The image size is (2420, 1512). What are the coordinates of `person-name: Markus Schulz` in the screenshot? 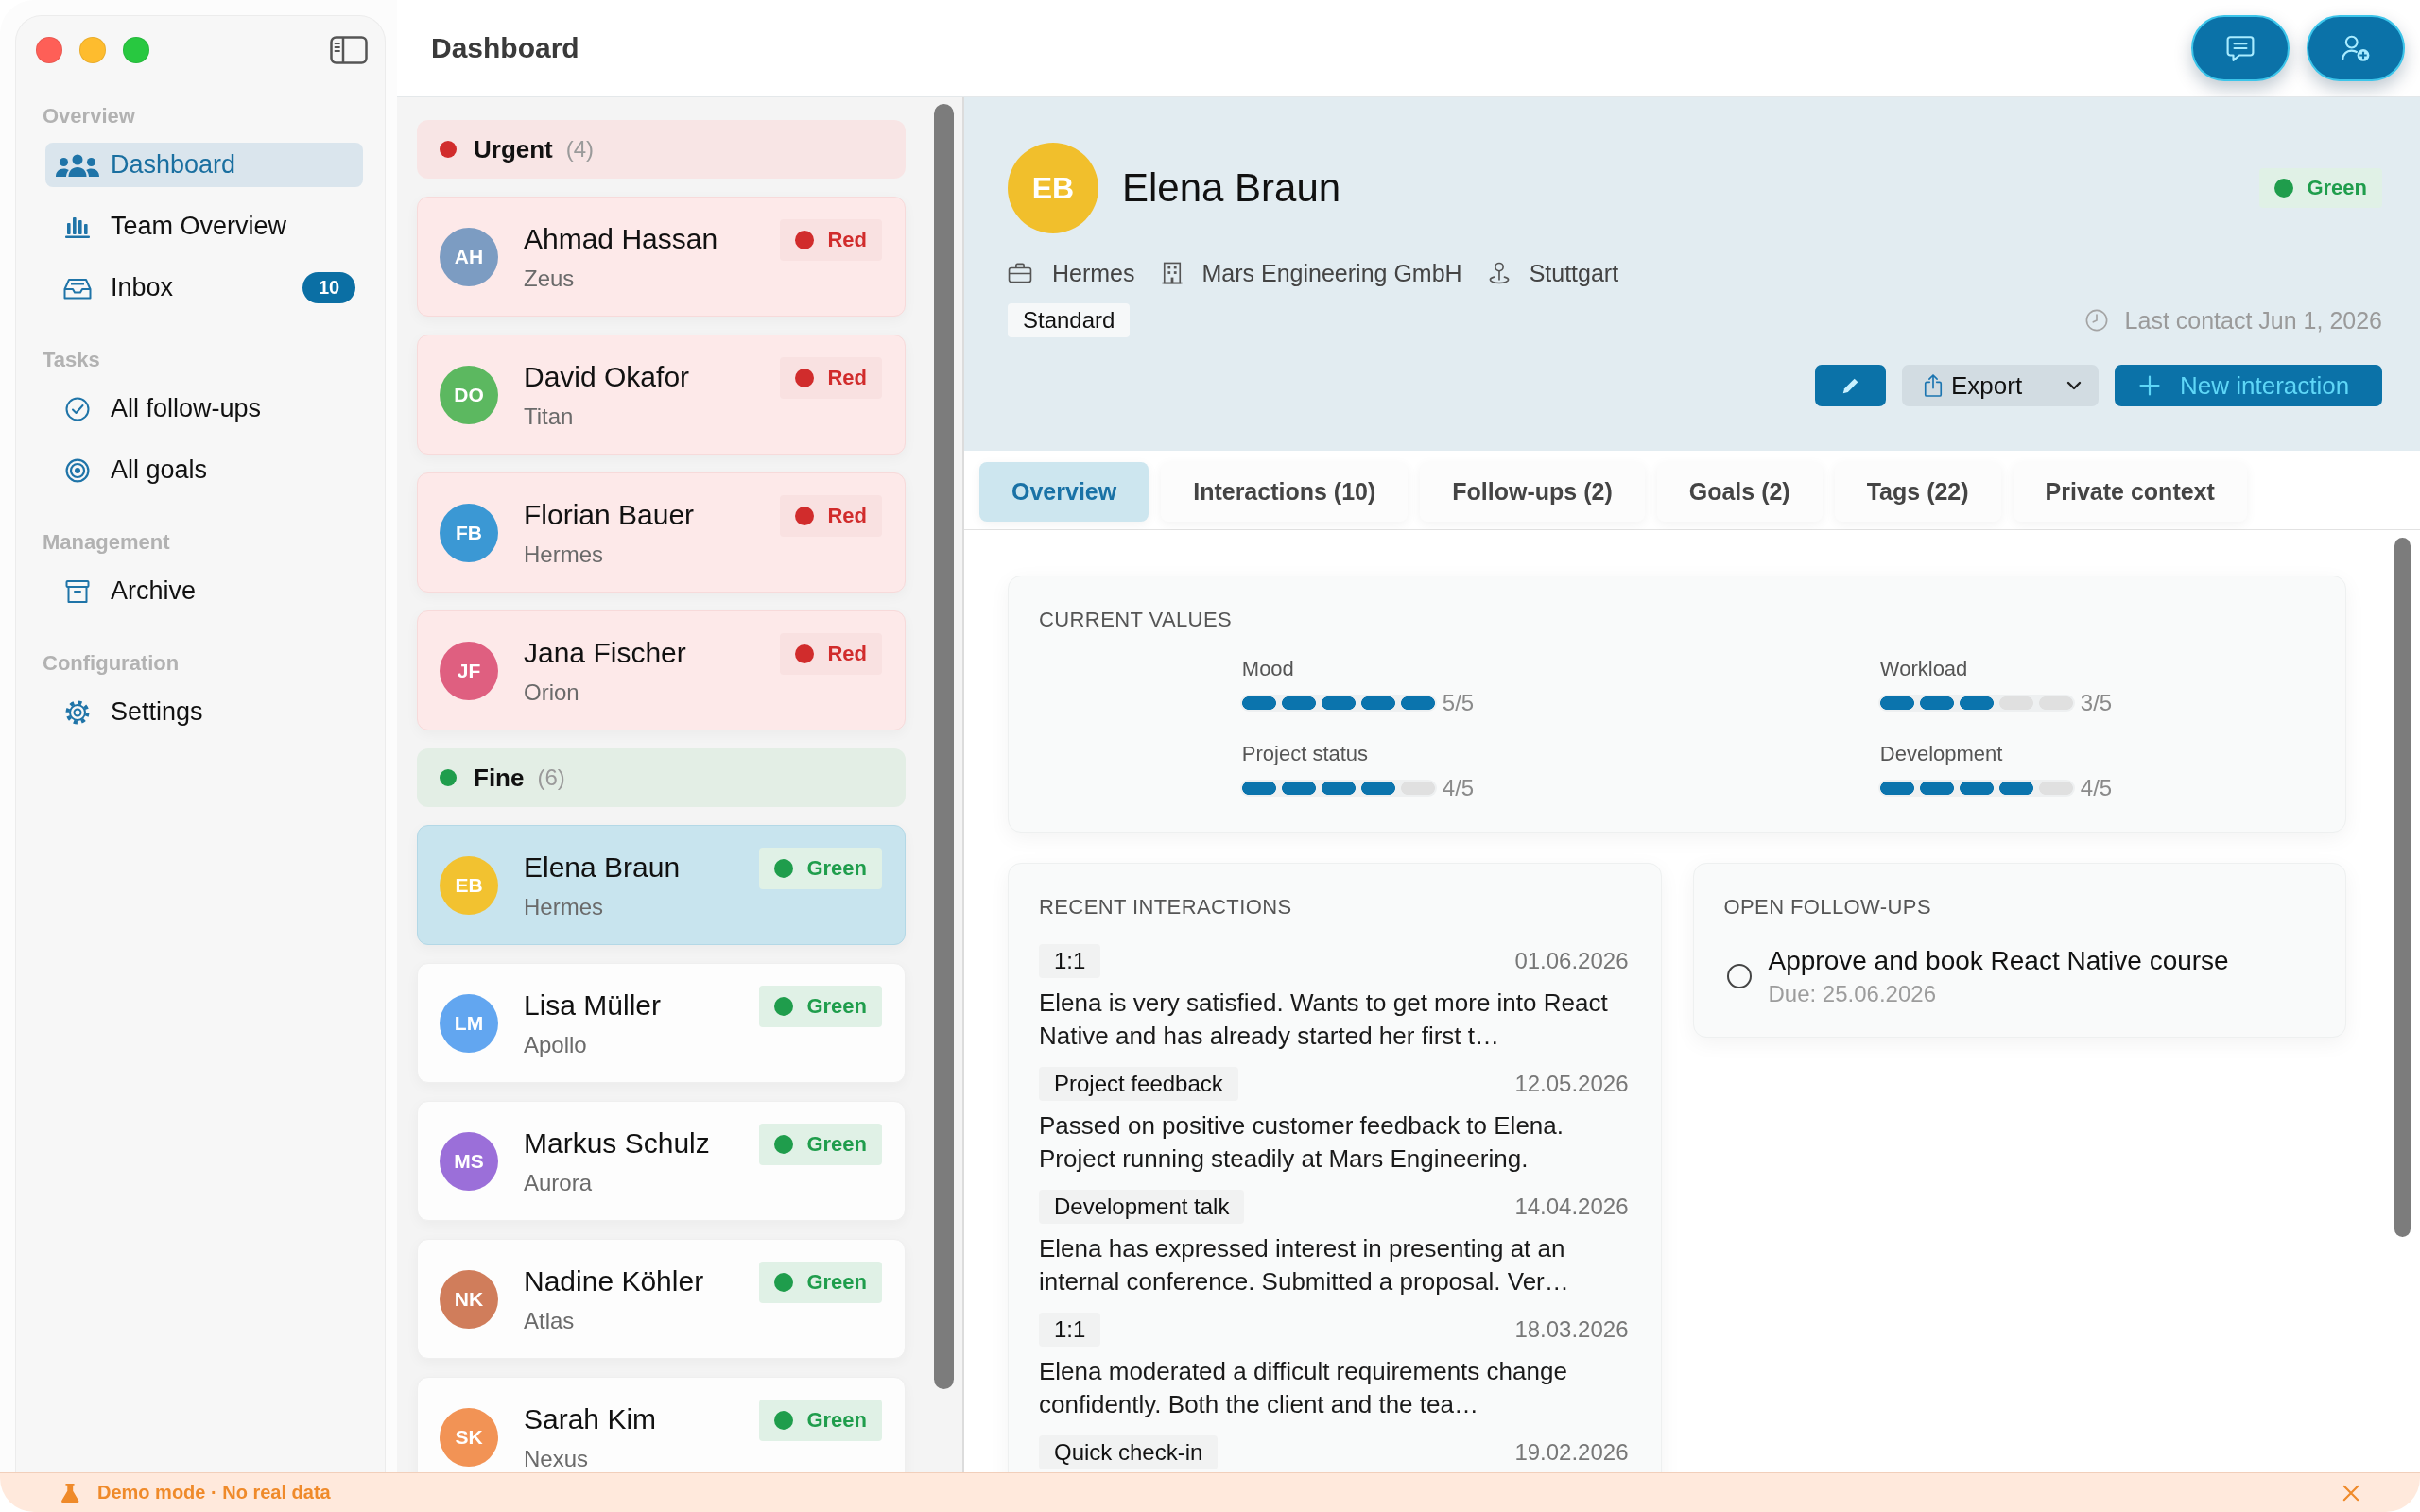 It's located at (617, 1143).